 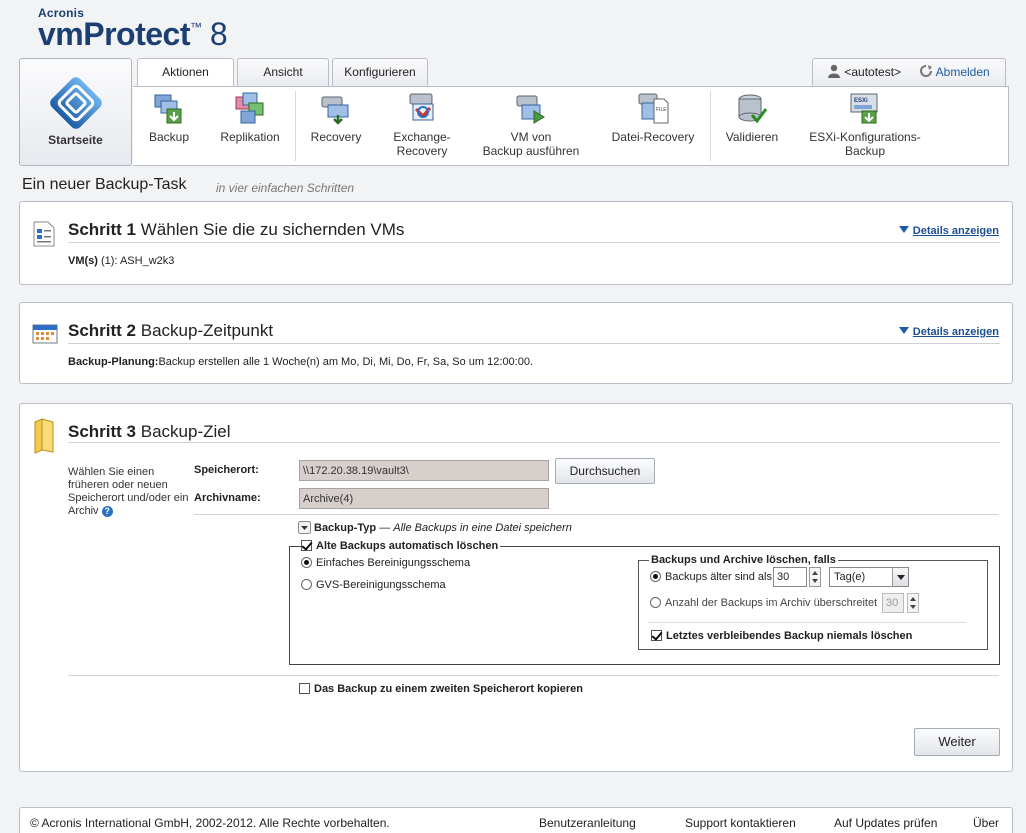 I want to click on logout-icon, so click(x=926, y=71).